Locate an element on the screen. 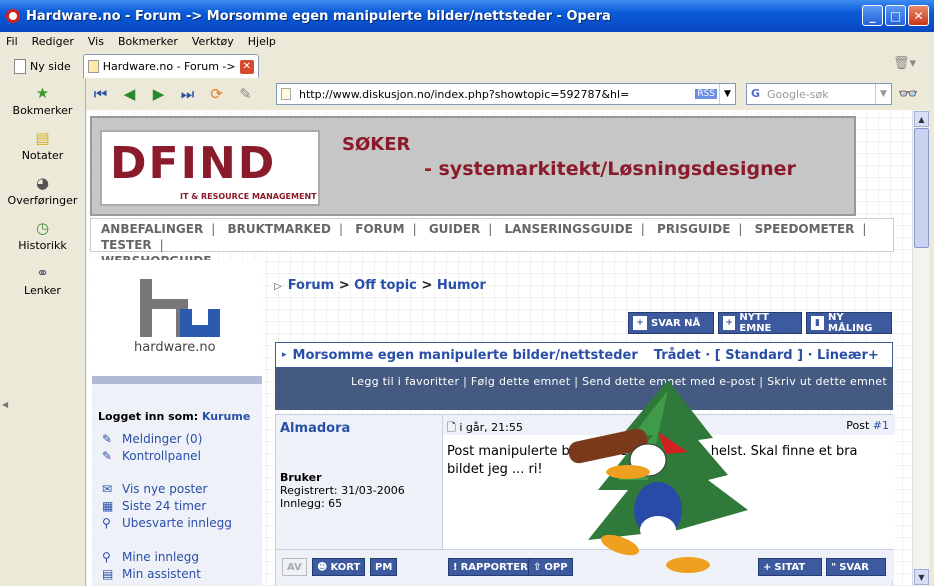 The width and height of the screenshot is (934, 586). link-icon: ⚭ is located at coordinates (42, 273).